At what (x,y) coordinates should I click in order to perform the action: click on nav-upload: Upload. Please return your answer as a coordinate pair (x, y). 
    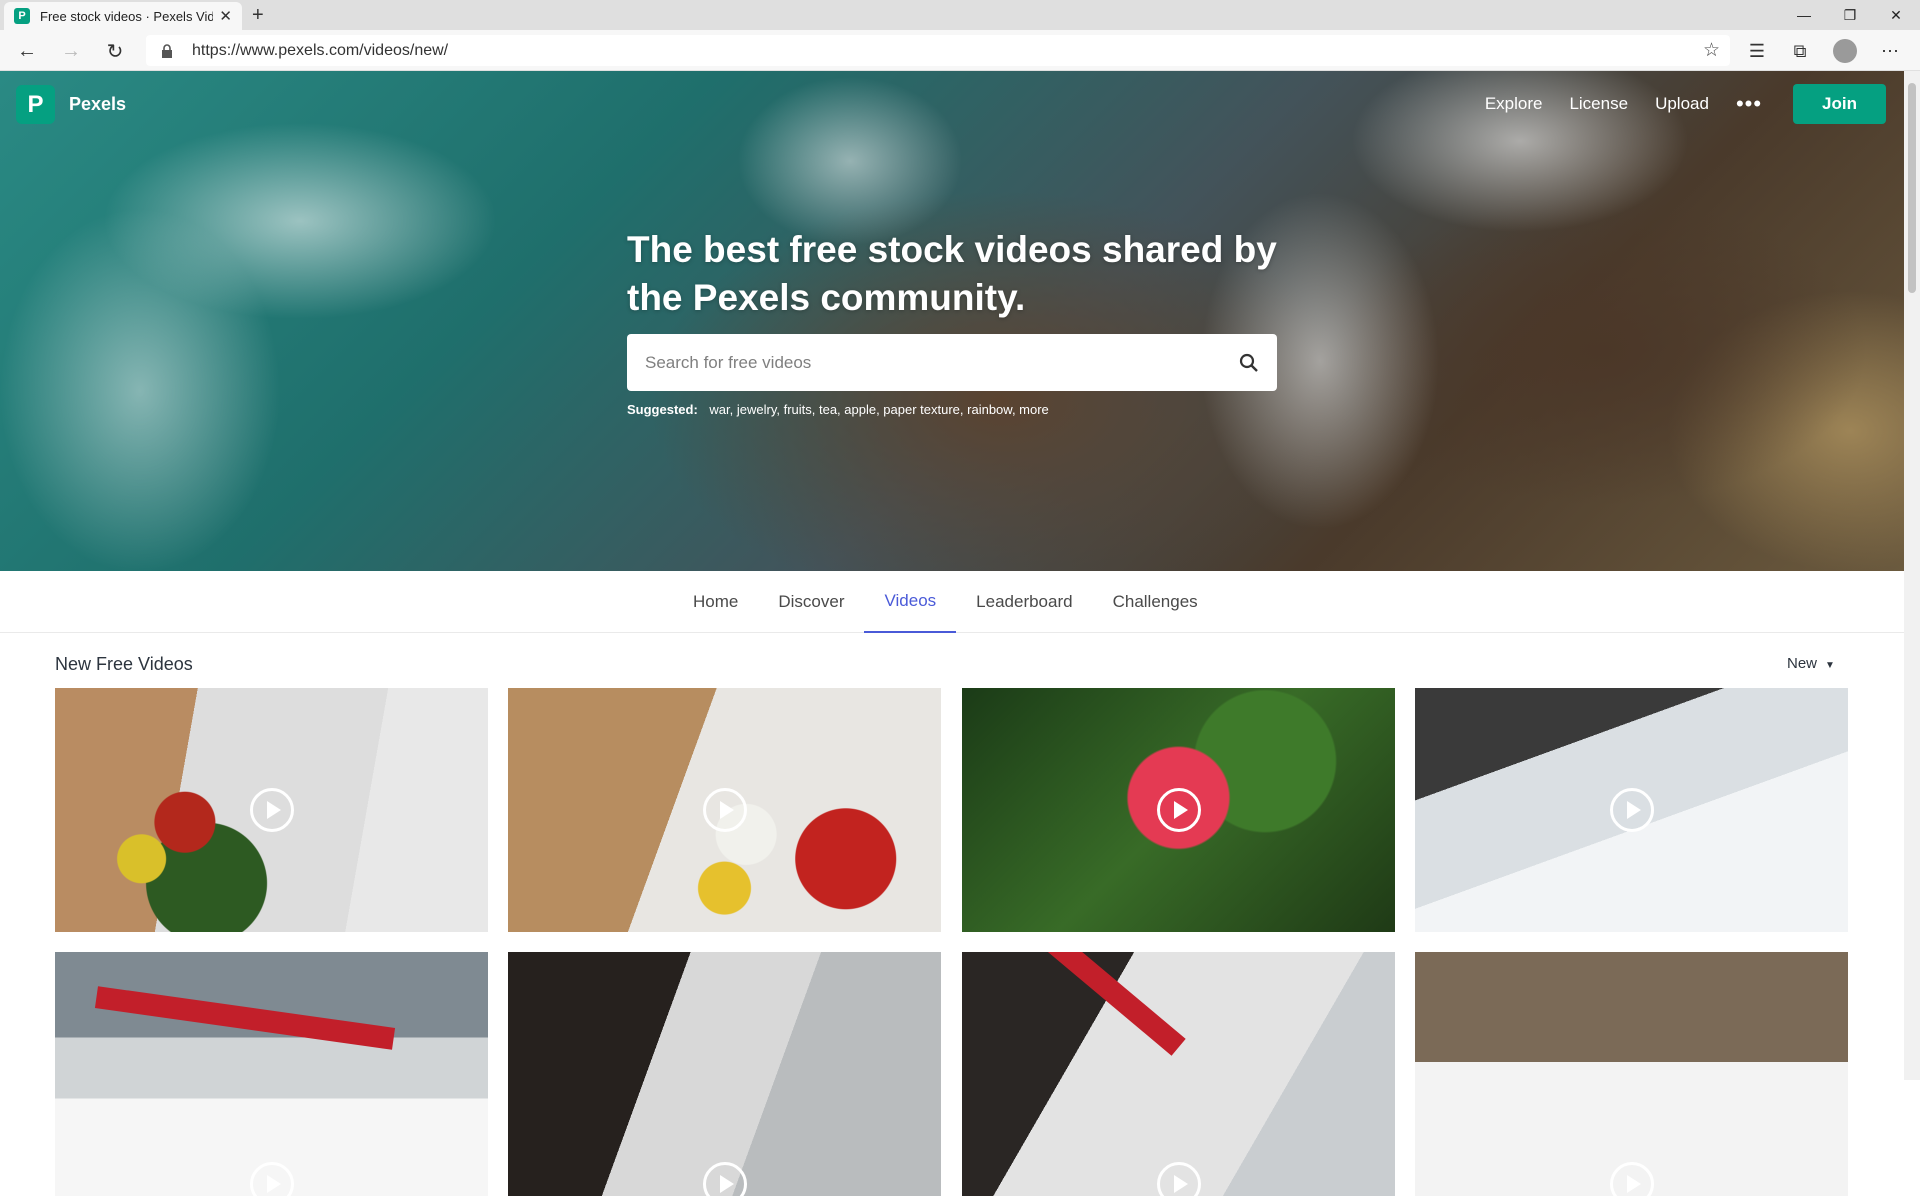
    Looking at the image, I should click on (1682, 104).